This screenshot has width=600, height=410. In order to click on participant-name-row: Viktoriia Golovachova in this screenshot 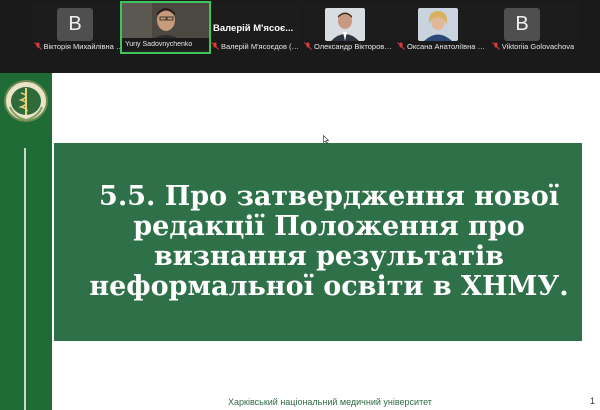, I will do `click(533, 46)`.